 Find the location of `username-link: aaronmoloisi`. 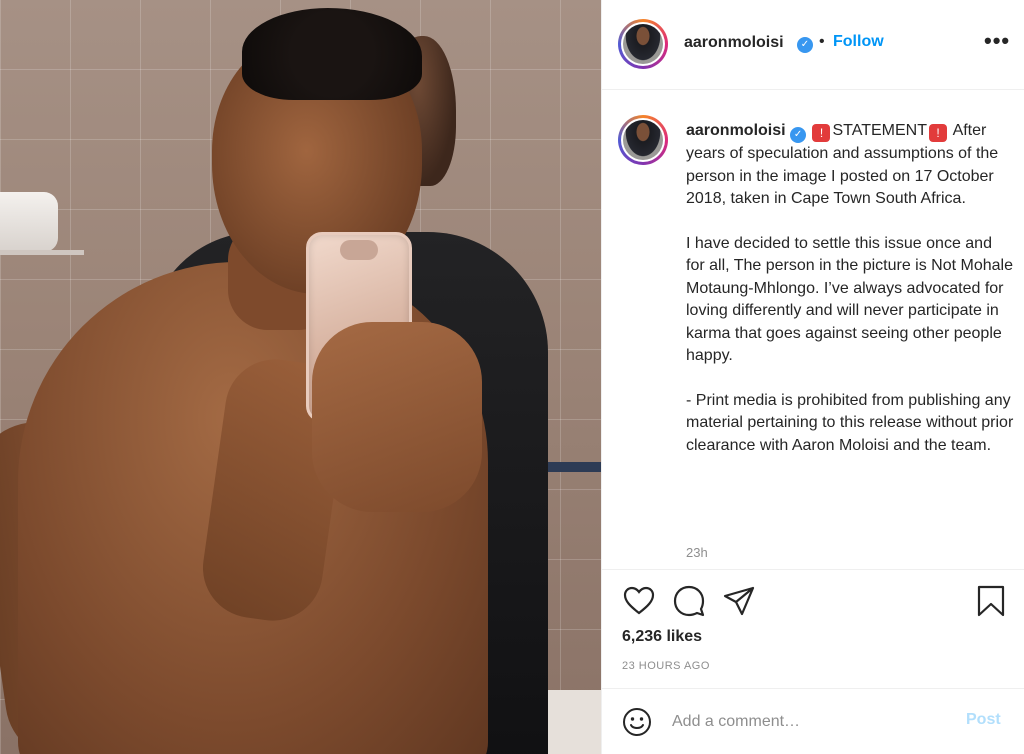

username-link: aaronmoloisi is located at coordinates (734, 43).